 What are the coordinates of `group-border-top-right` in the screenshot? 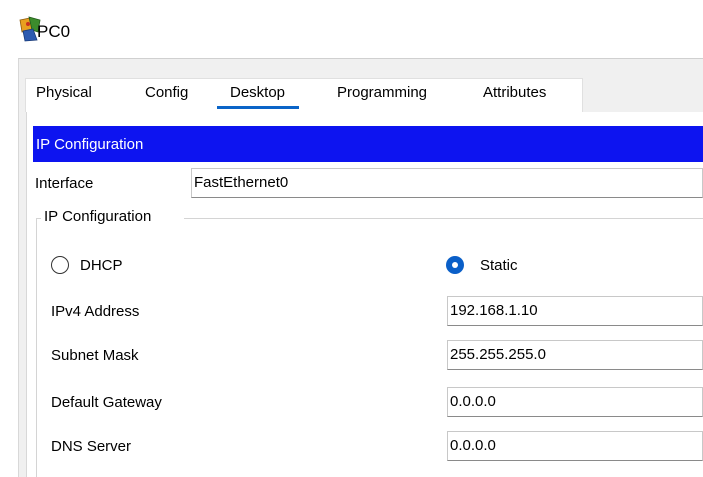 It's located at (443, 218).